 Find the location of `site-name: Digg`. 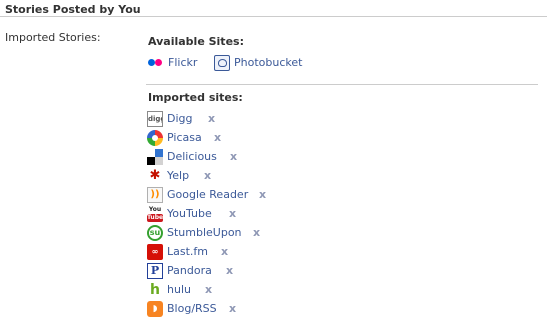

site-name: Digg is located at coordinates (180, 118).